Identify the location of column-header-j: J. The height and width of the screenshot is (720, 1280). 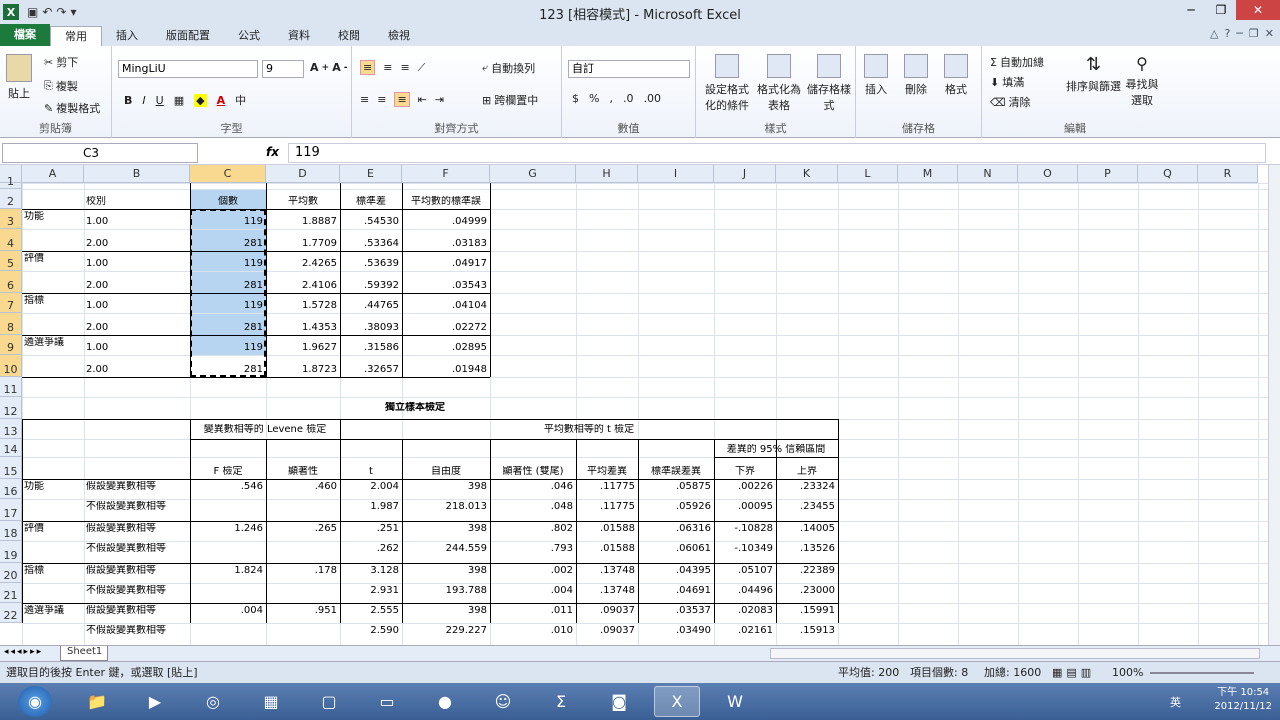
(745, 174).